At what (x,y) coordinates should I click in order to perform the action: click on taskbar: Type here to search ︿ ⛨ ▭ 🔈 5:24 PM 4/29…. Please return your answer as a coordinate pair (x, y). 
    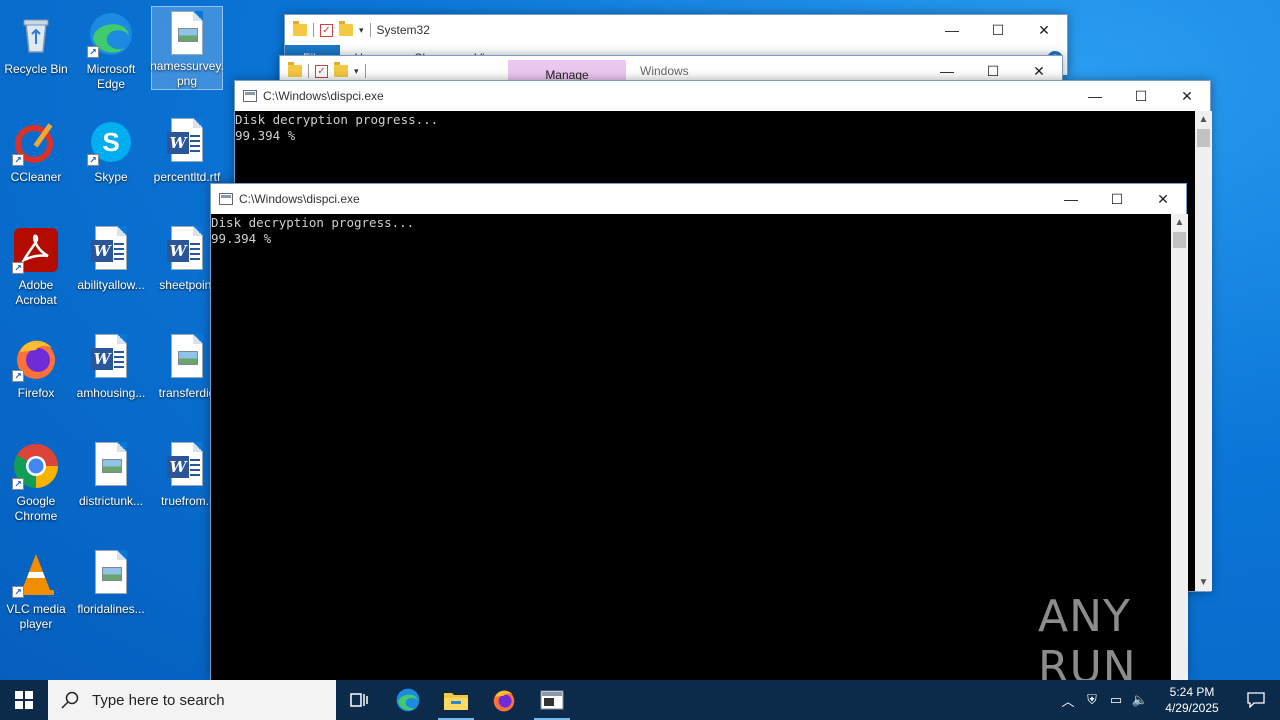
    Looking at the image, I should click on (640, 700).